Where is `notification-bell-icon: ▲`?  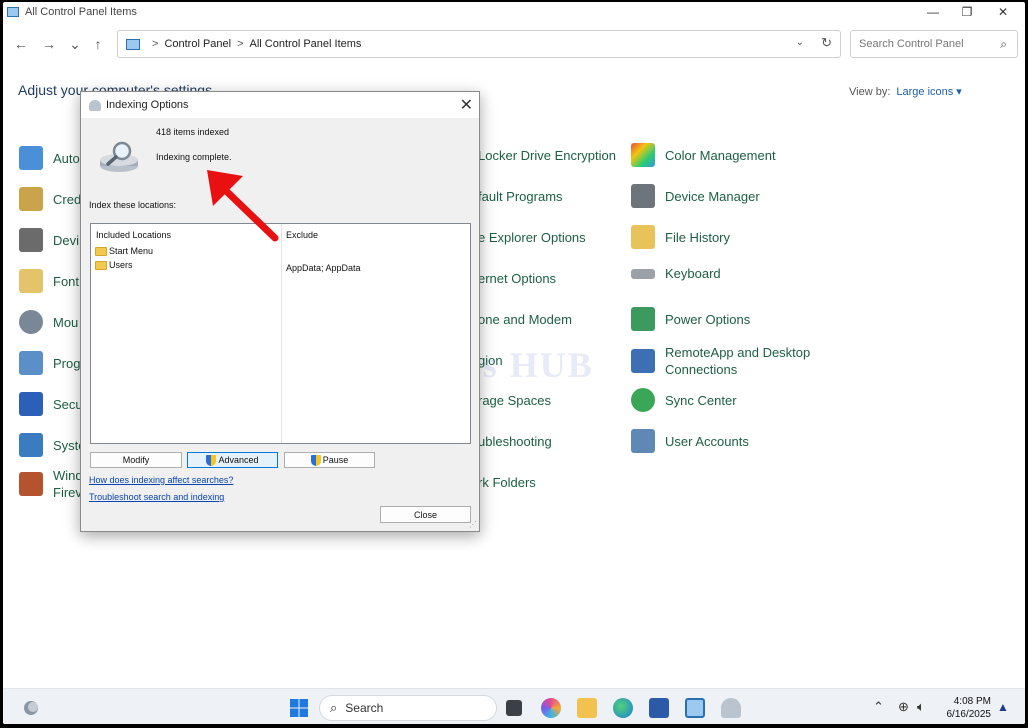 notification-bell-icon: ▲ is located at coordinates (1003, 707).